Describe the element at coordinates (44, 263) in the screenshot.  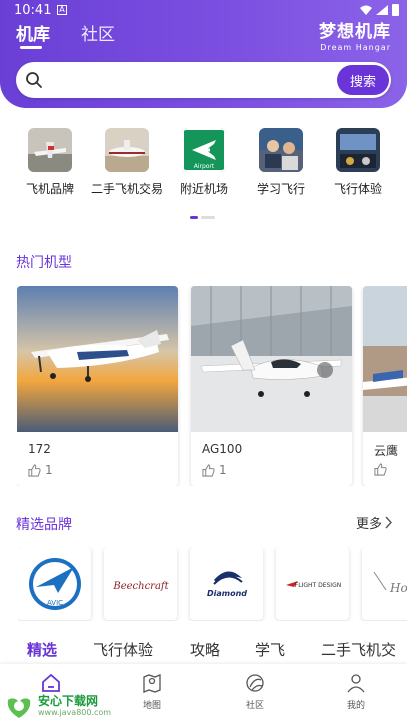
I see `section-title-hot-models: 热门机型` at that location.